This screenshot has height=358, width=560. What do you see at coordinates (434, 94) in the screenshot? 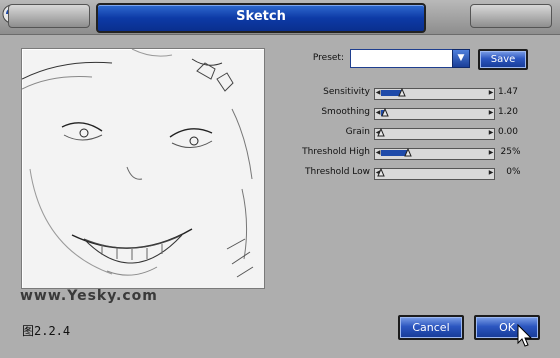
I see `slider-sensitivity: ◀ ▶` at bounding box center [434, 94].